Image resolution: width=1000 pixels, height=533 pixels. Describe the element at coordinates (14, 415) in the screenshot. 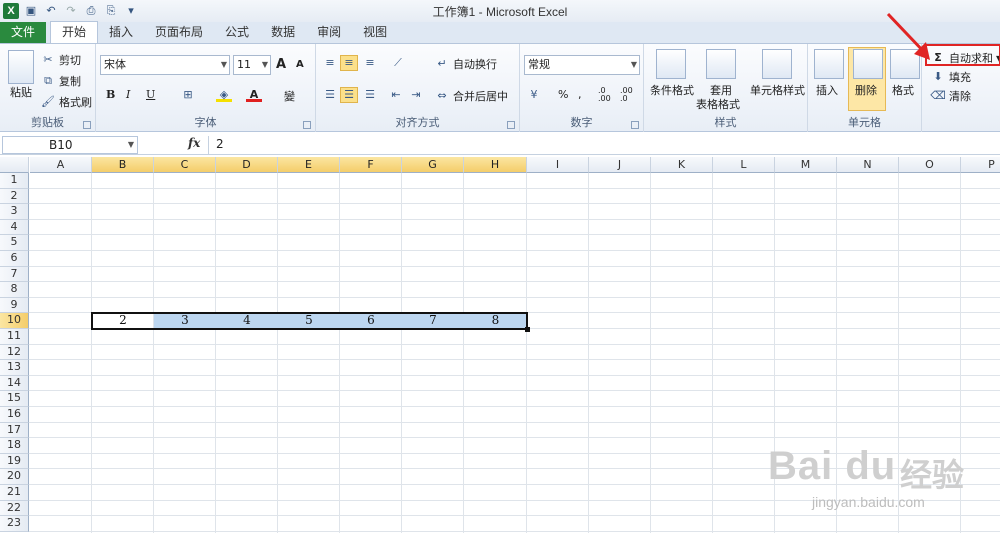

I see `row-header-16: 16` at that location.